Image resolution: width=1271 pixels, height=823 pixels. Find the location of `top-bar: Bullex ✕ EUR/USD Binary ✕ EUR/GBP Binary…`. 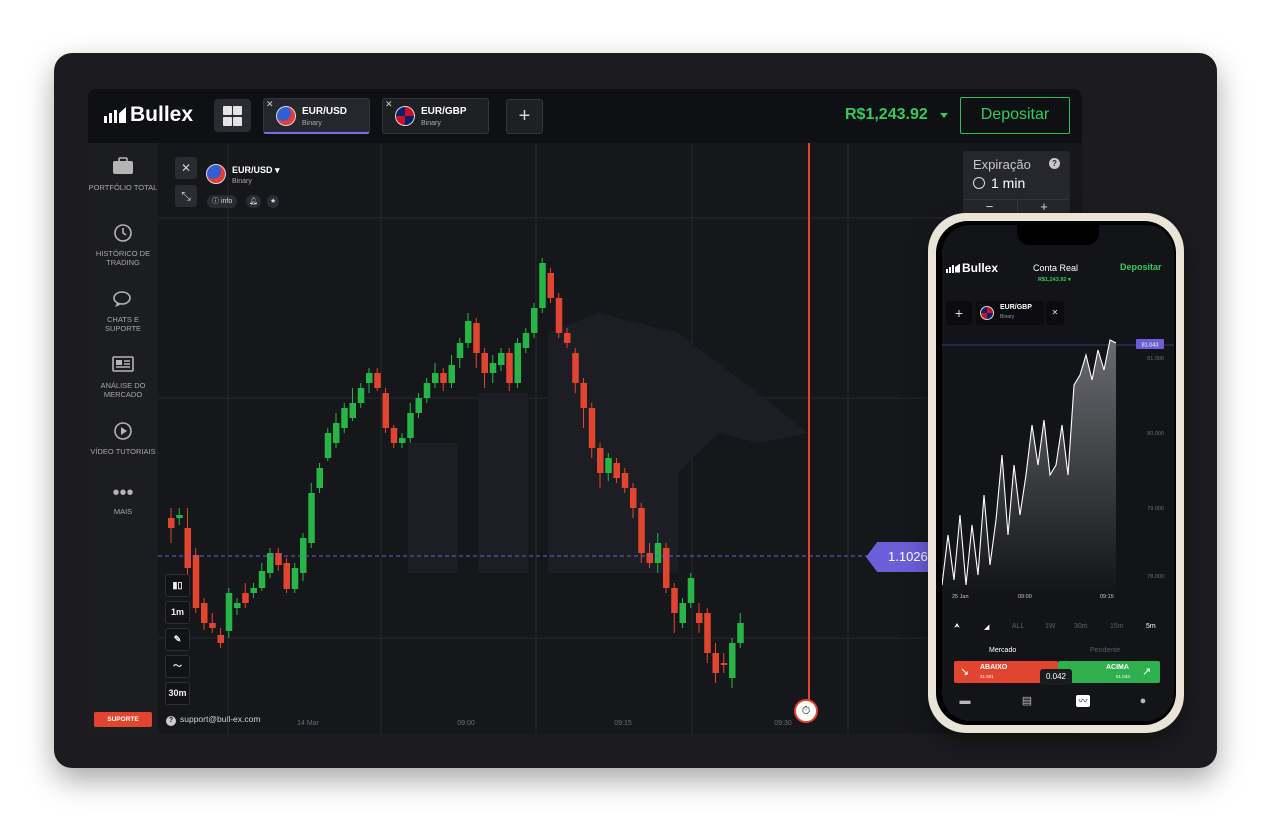

top-bar: Bullex ✕ EUR/USD Binary ✕ EUR/GBP Binary… is located at coordinates (585, 116).